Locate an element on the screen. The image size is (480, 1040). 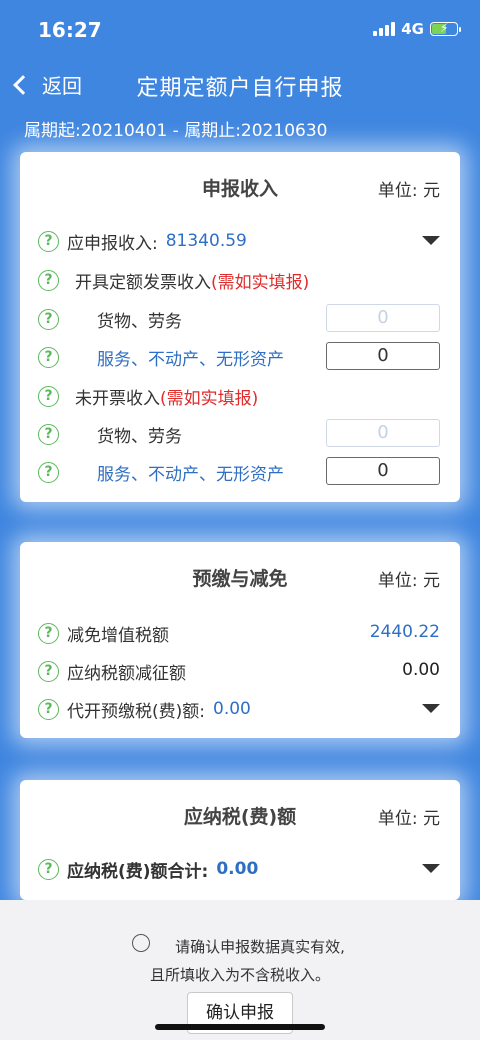
noinvoice-services-row: ? 服务、不动产、无形资产 0 is located at coordinates (239, 472).